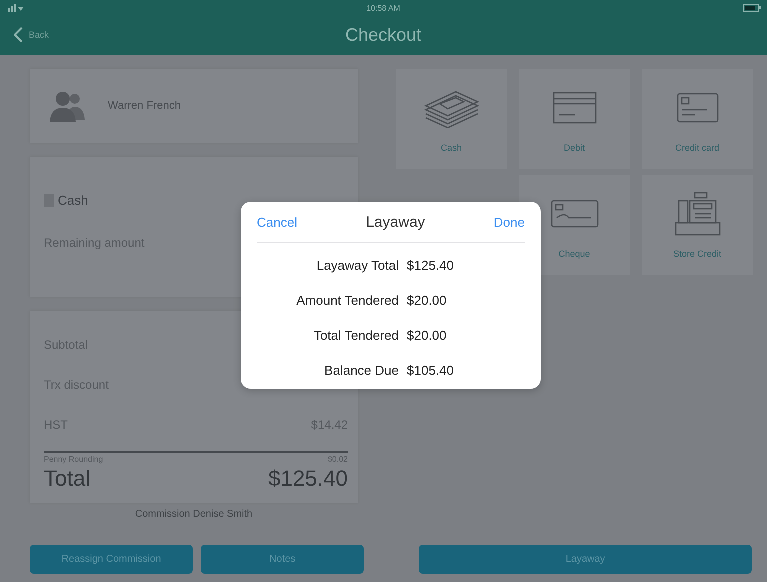 The height and width of the screenshot is (582, 767). What do you see at coordinates (18, 35) in the screenshot?
I see `back-chevron-icon` at bounding box center [18, 35].